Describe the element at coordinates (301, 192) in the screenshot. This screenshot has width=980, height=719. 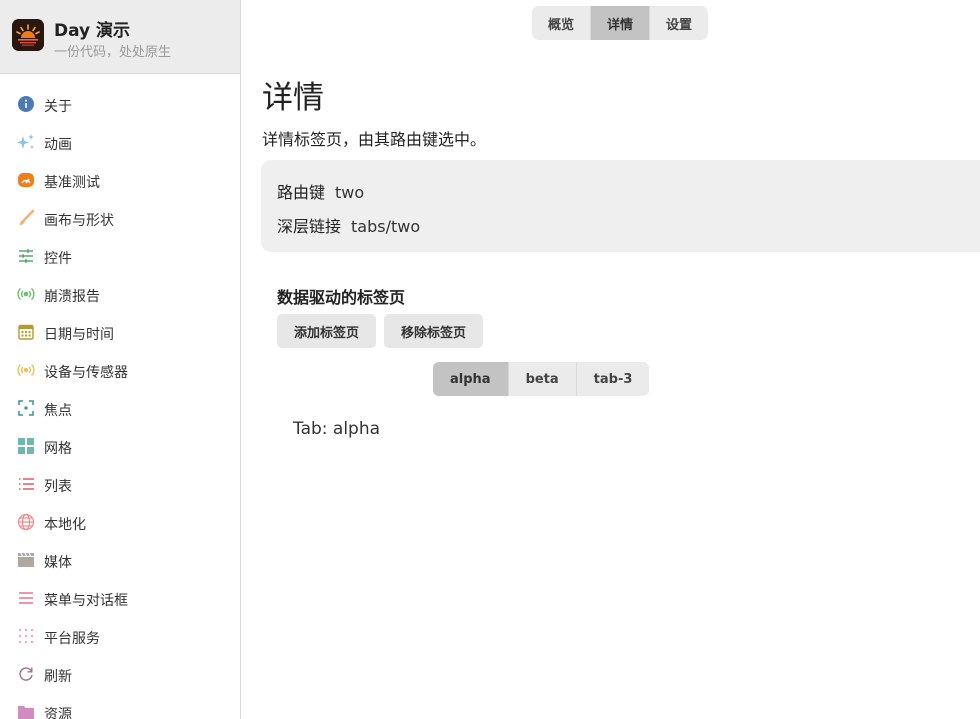
I see `route-key-label: 路由键` at that location.